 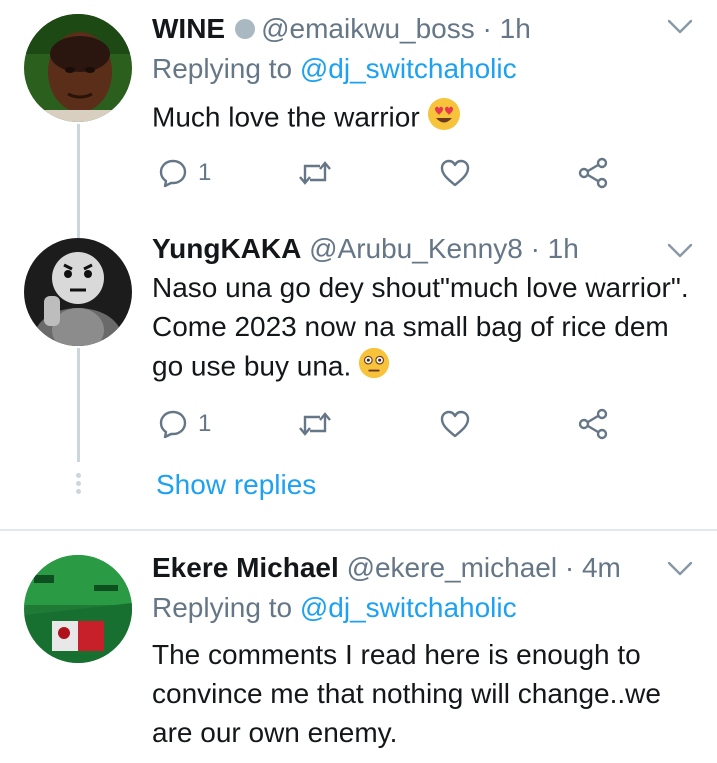 I want to click on status-dot-icon, so click(x=245, y=28).